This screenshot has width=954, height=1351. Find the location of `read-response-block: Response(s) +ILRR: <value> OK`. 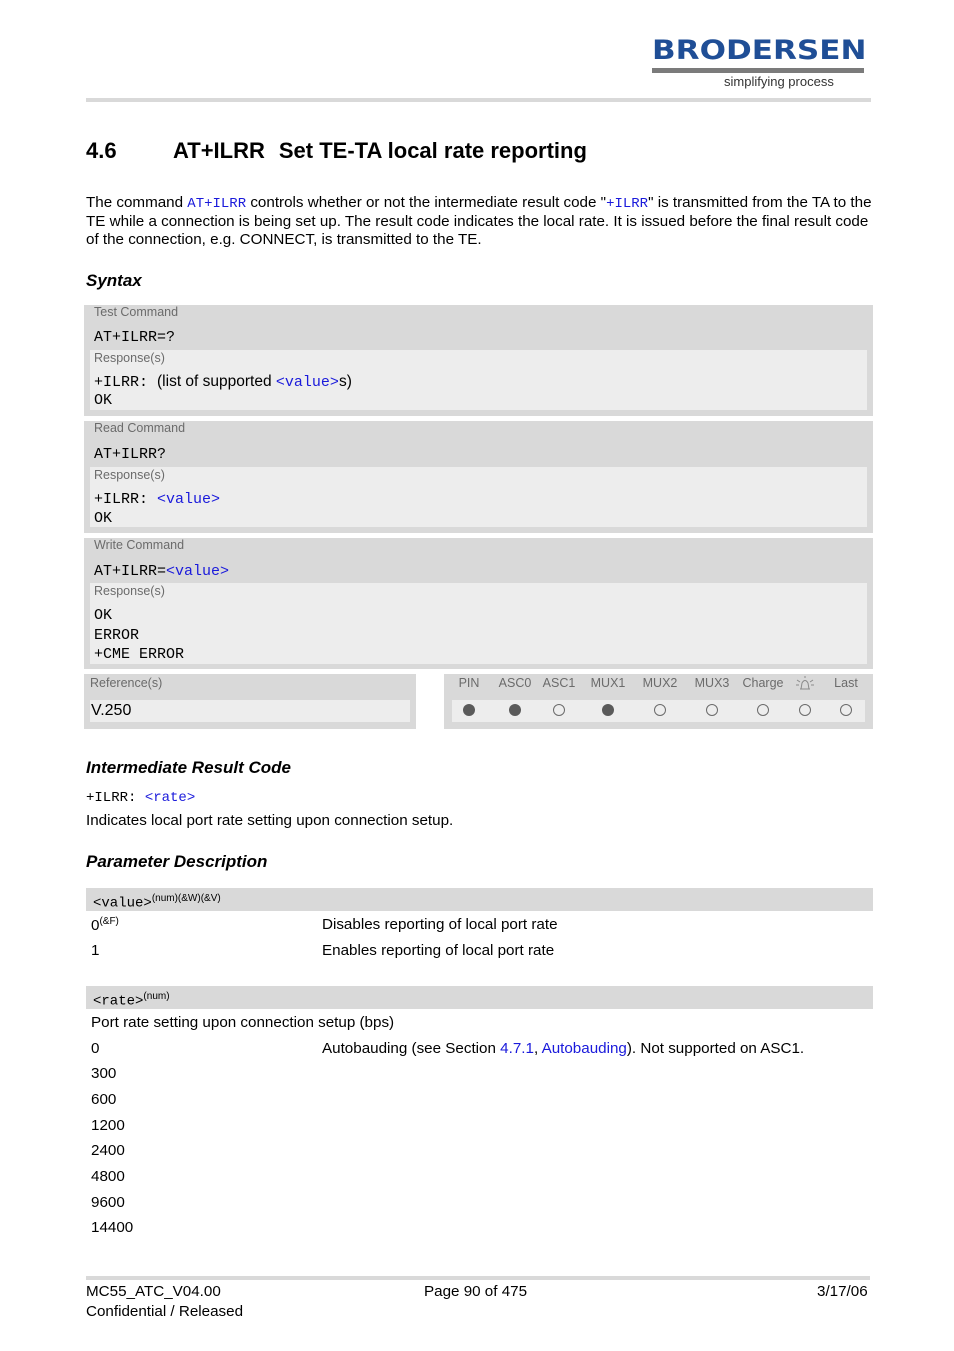

read-response-block: Response(s) +ILRR: <value> OK is located at coordinates (478, 497).